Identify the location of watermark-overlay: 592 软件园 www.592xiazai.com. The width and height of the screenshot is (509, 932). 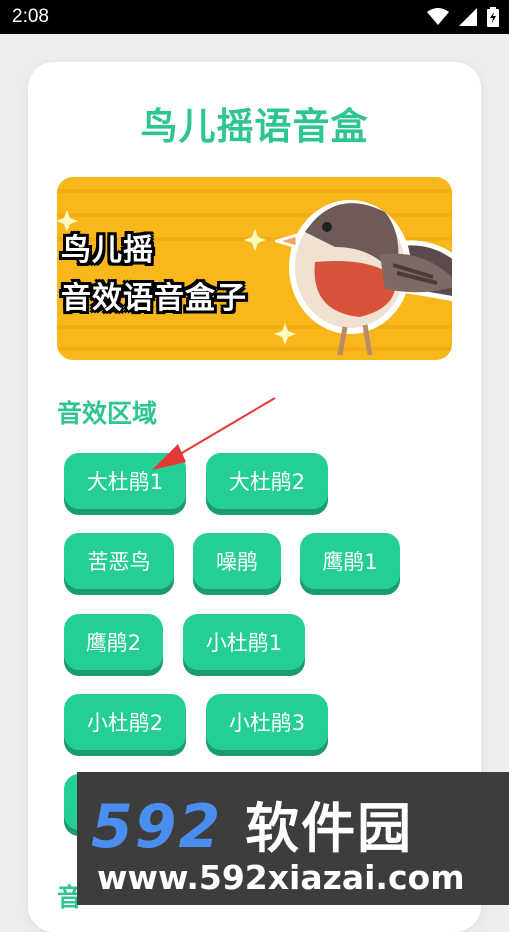
(293, 838).